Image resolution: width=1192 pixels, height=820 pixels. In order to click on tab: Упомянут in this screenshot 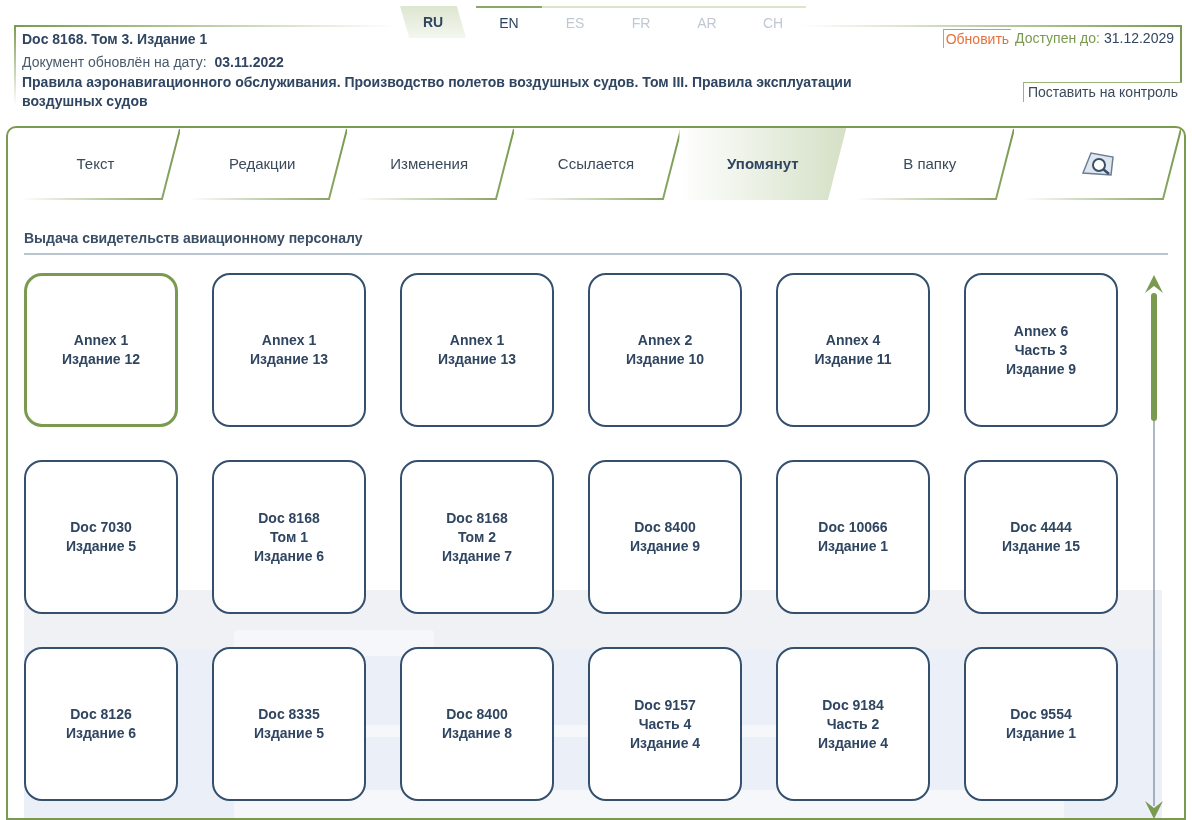, I will do `click(763, 164)`.